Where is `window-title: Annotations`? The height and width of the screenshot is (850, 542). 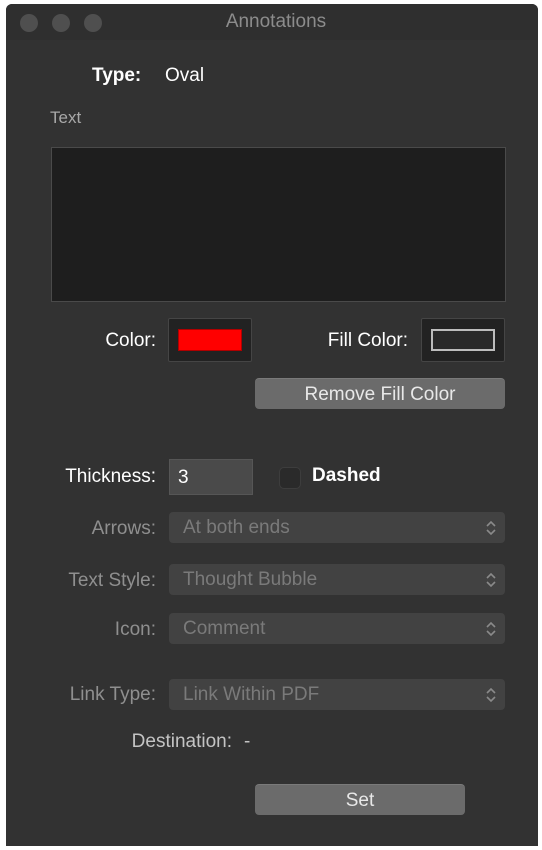
window-title: Annotations is located at coordinates (276, 21).